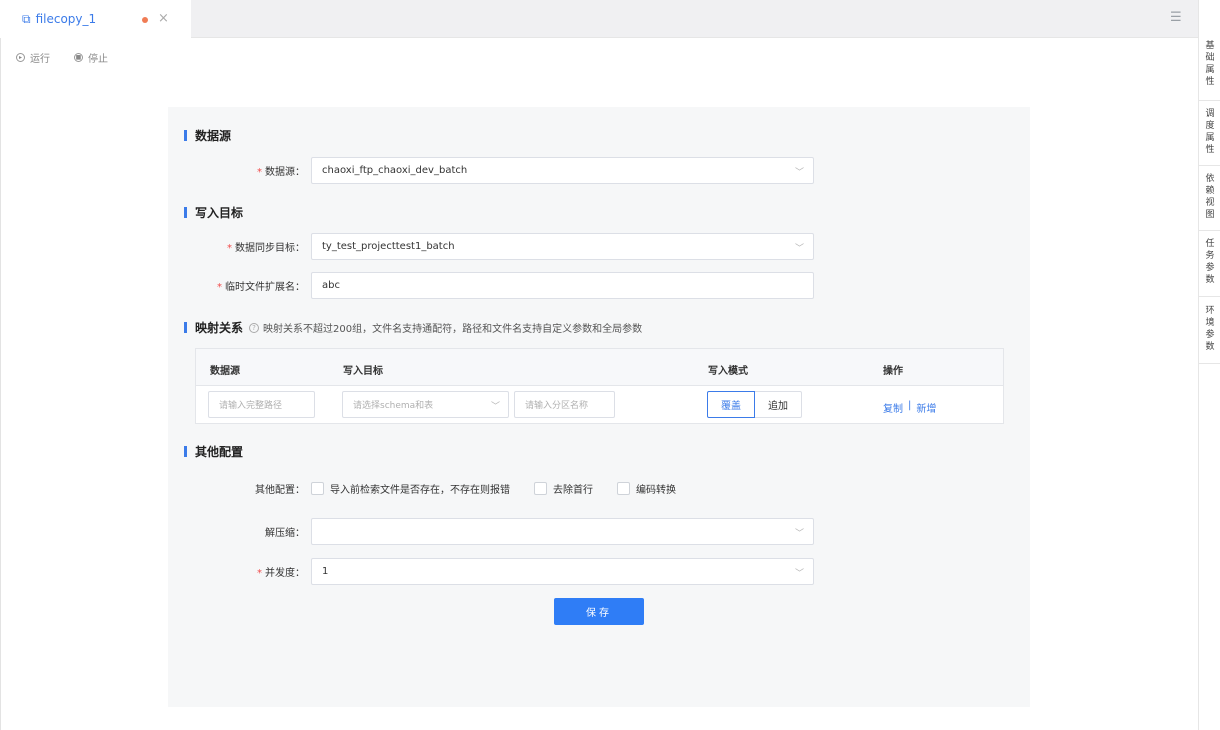 Image resolution: width=1220 pixels, height=730 pixels. I want to click on column-header: 写入目标, so click(363, 371).